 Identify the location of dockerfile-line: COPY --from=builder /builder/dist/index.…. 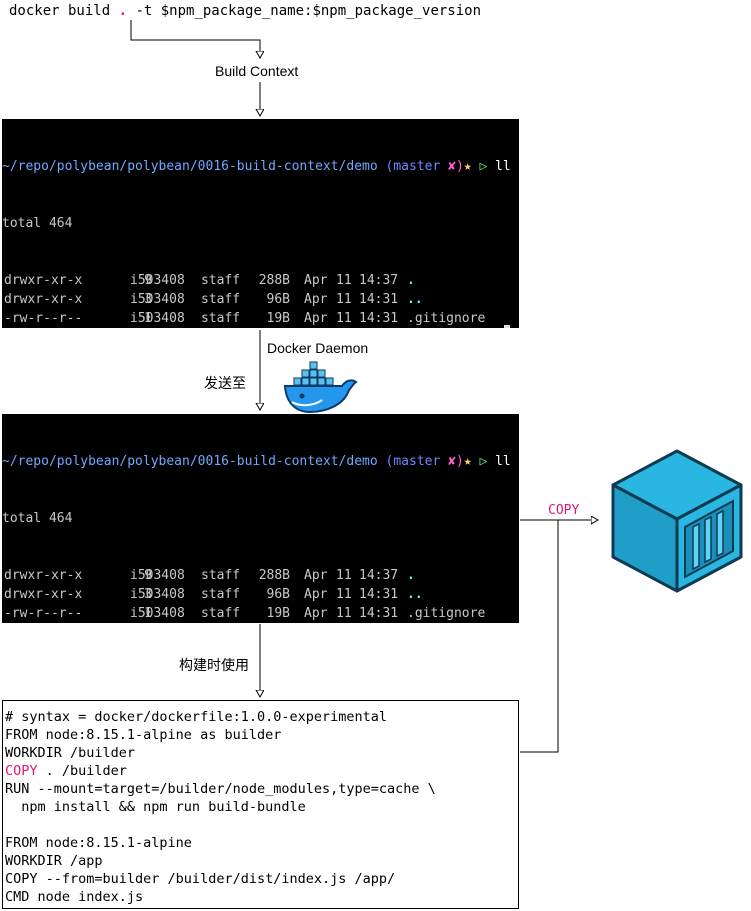
(200, 879).